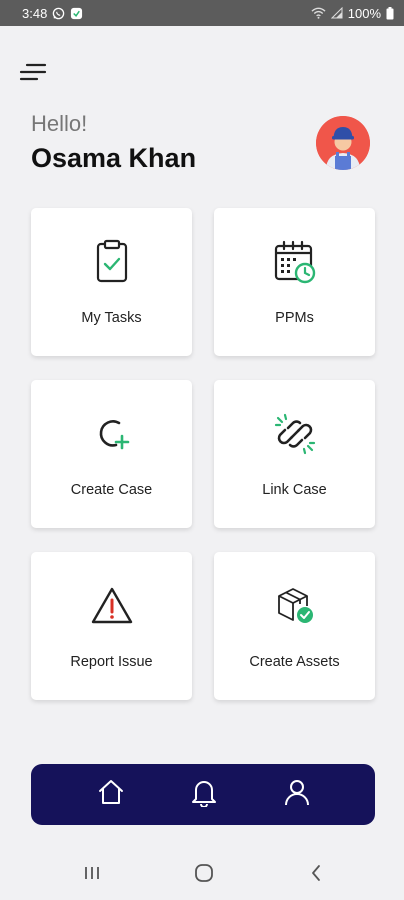  Describe the element at coordinates (390, 13) in the screenshot. I see `battery-icon` at that location.